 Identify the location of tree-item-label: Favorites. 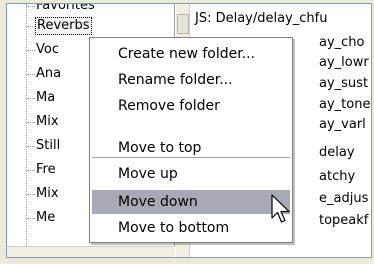
(65, 8).